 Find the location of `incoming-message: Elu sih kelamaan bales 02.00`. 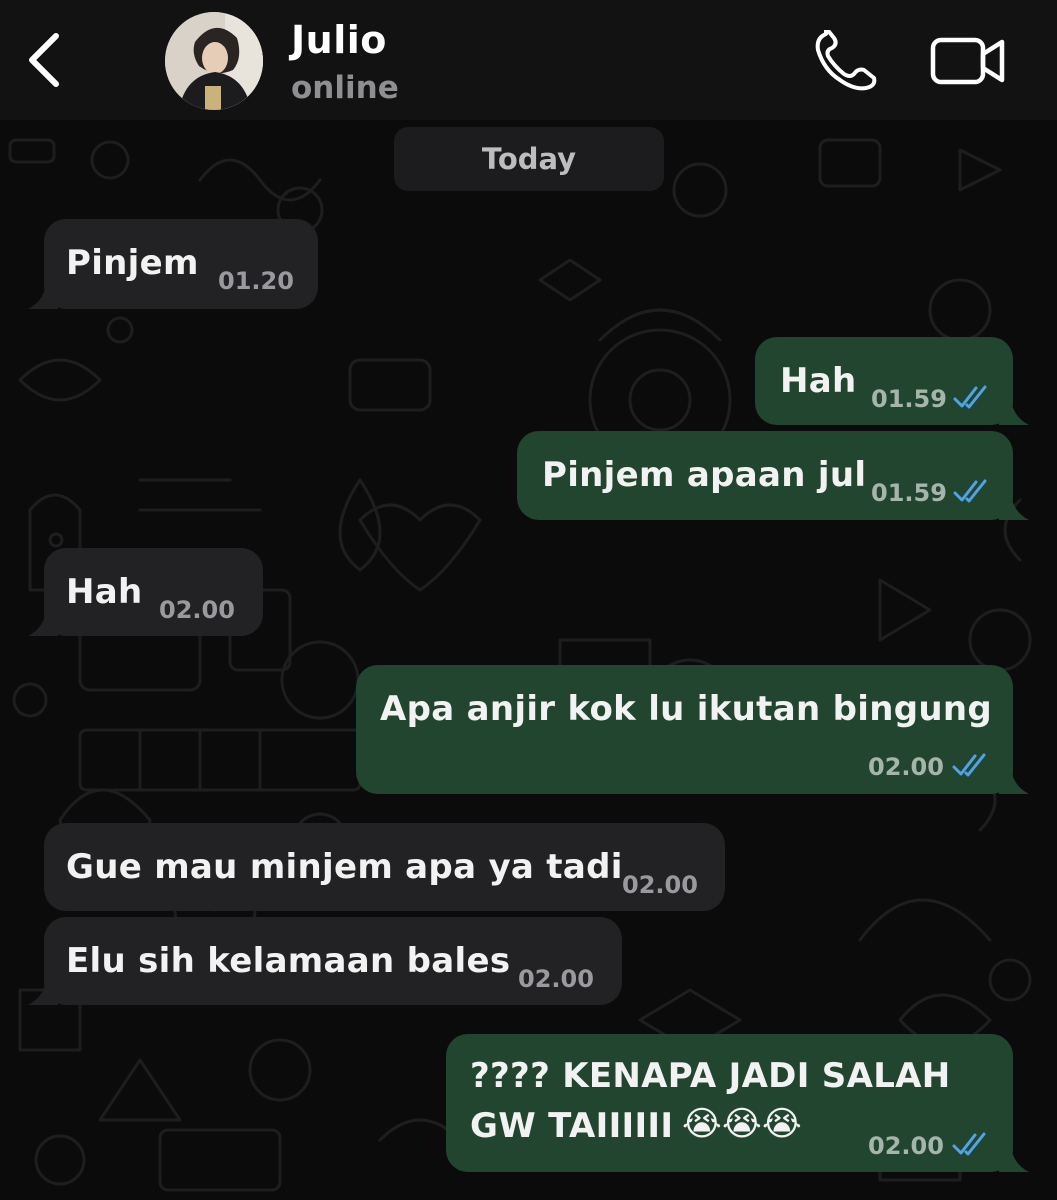

incoming-message: Elu sih kelamaan bales 02.00 is located at coordinates (325, 961).